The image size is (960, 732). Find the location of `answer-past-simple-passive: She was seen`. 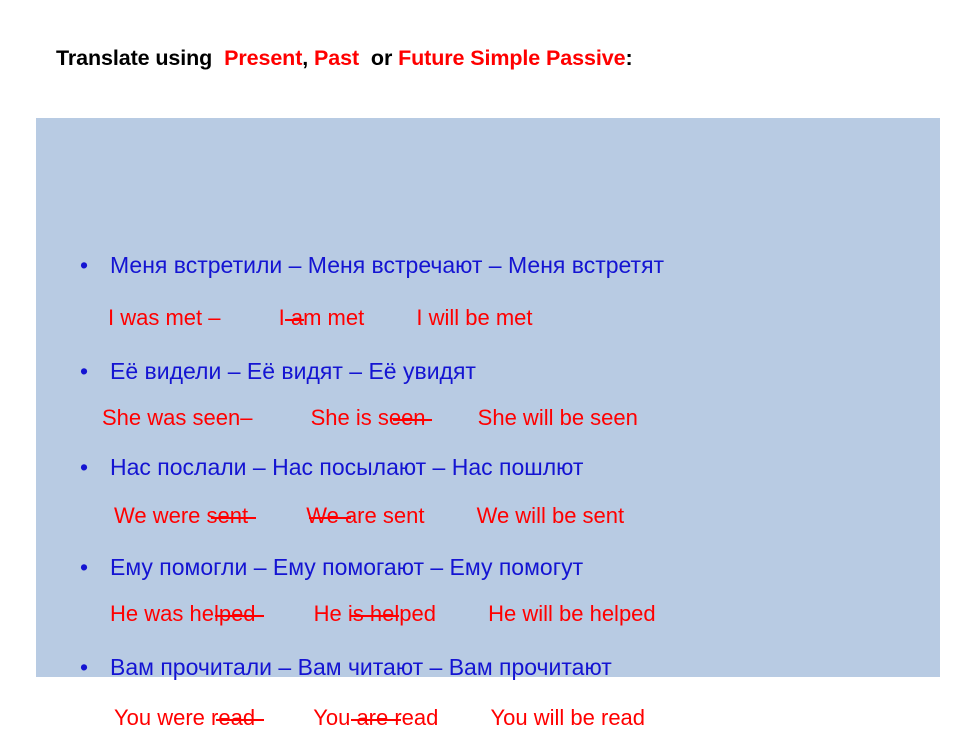

answer-past-simple-passive: She was seen is located at coordinates (171, 417).